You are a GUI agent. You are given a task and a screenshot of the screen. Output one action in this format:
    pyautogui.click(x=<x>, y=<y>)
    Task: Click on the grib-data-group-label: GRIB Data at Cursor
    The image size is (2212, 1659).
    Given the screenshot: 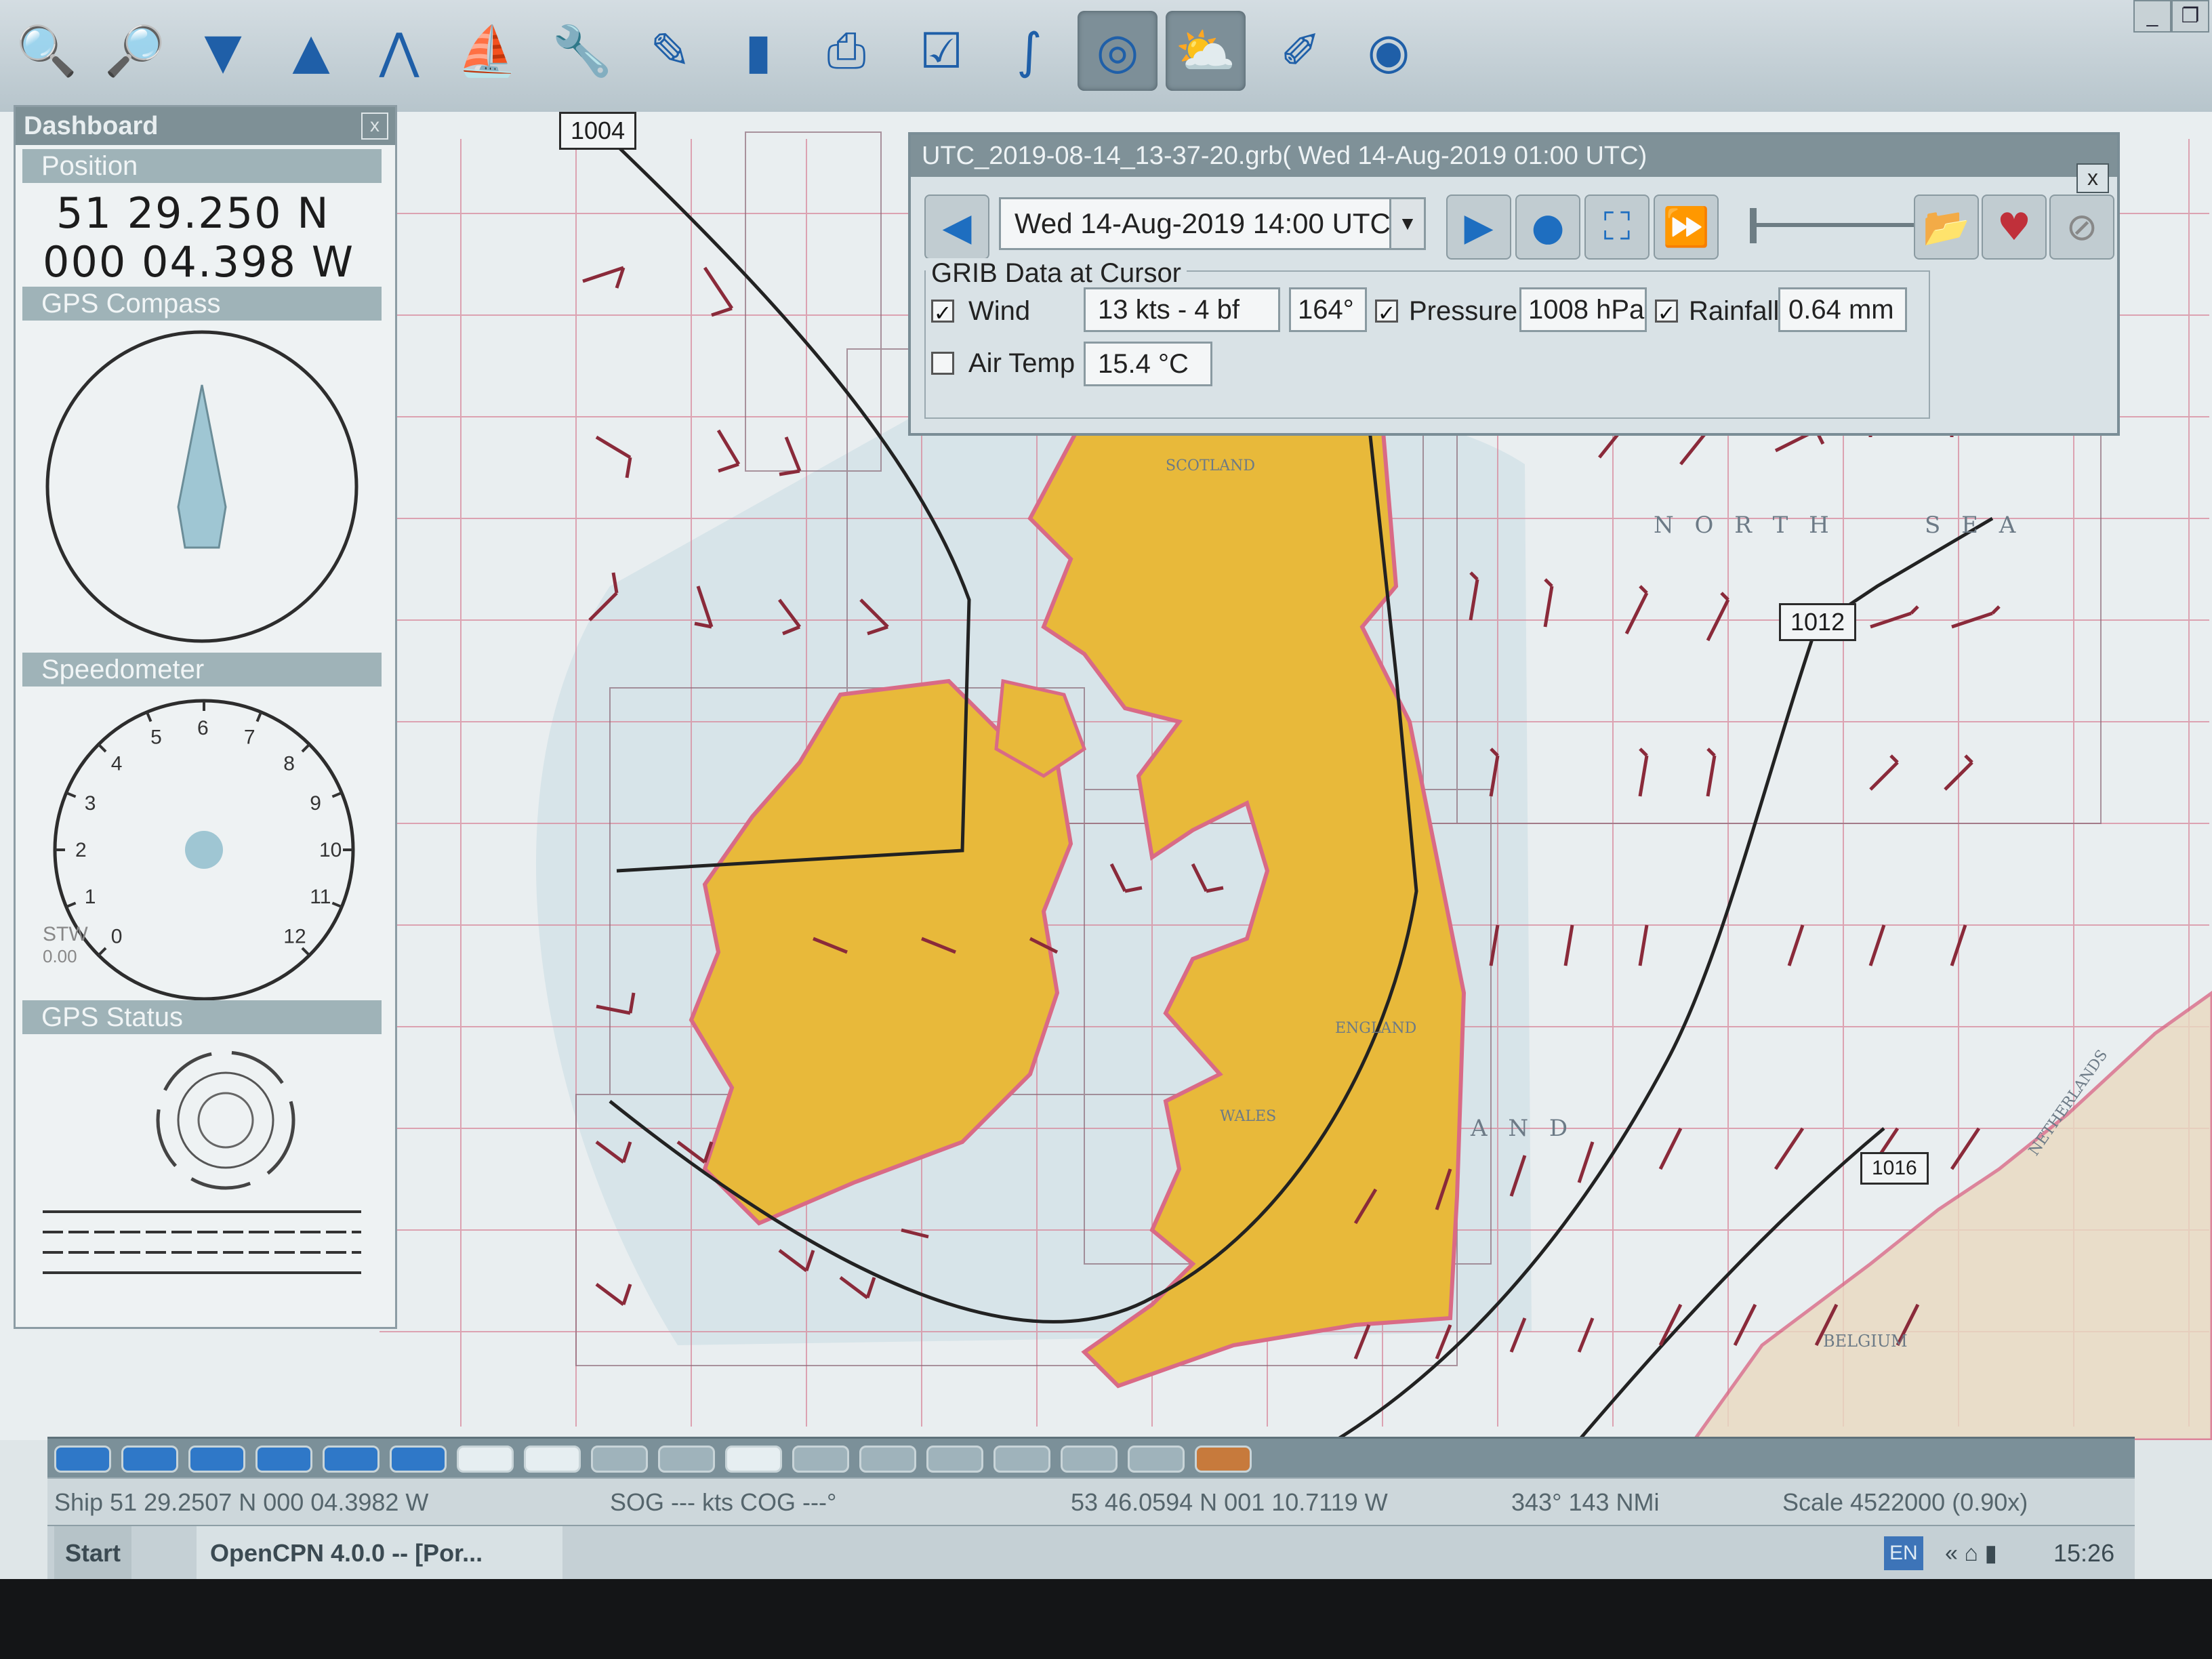 What is the action you would take?
    pyautogui.click(x=1056, y=273)
    